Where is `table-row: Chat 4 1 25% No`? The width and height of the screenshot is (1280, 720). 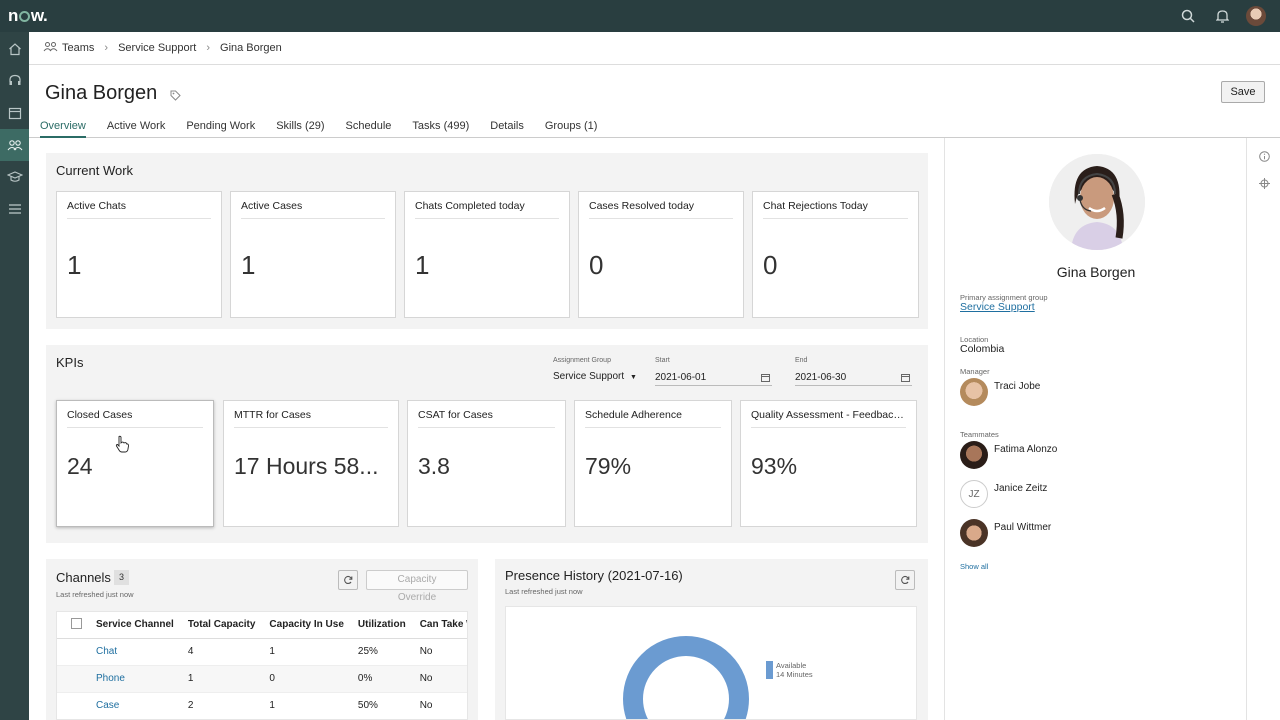
table-row: Chat 4 1 25% No is located at coordinates (262, 652).